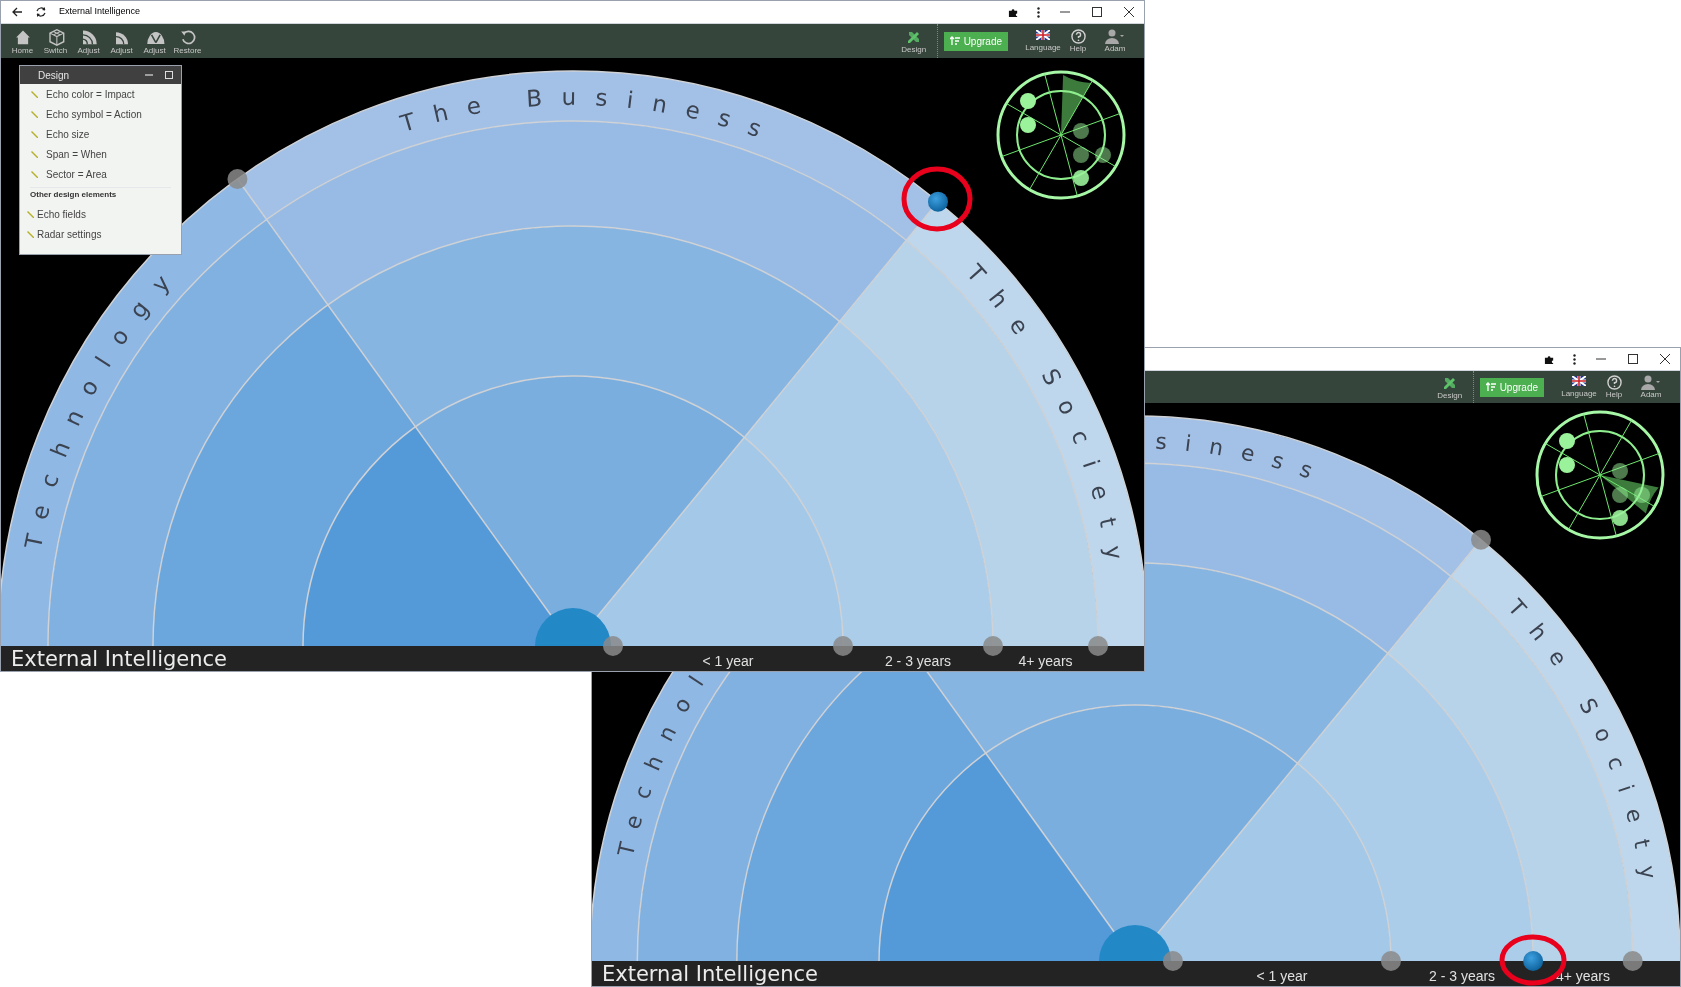 Image resolution: width=1681 pixels, height=987 pixels. I want to click on refresh-icon, so click(41, 12).